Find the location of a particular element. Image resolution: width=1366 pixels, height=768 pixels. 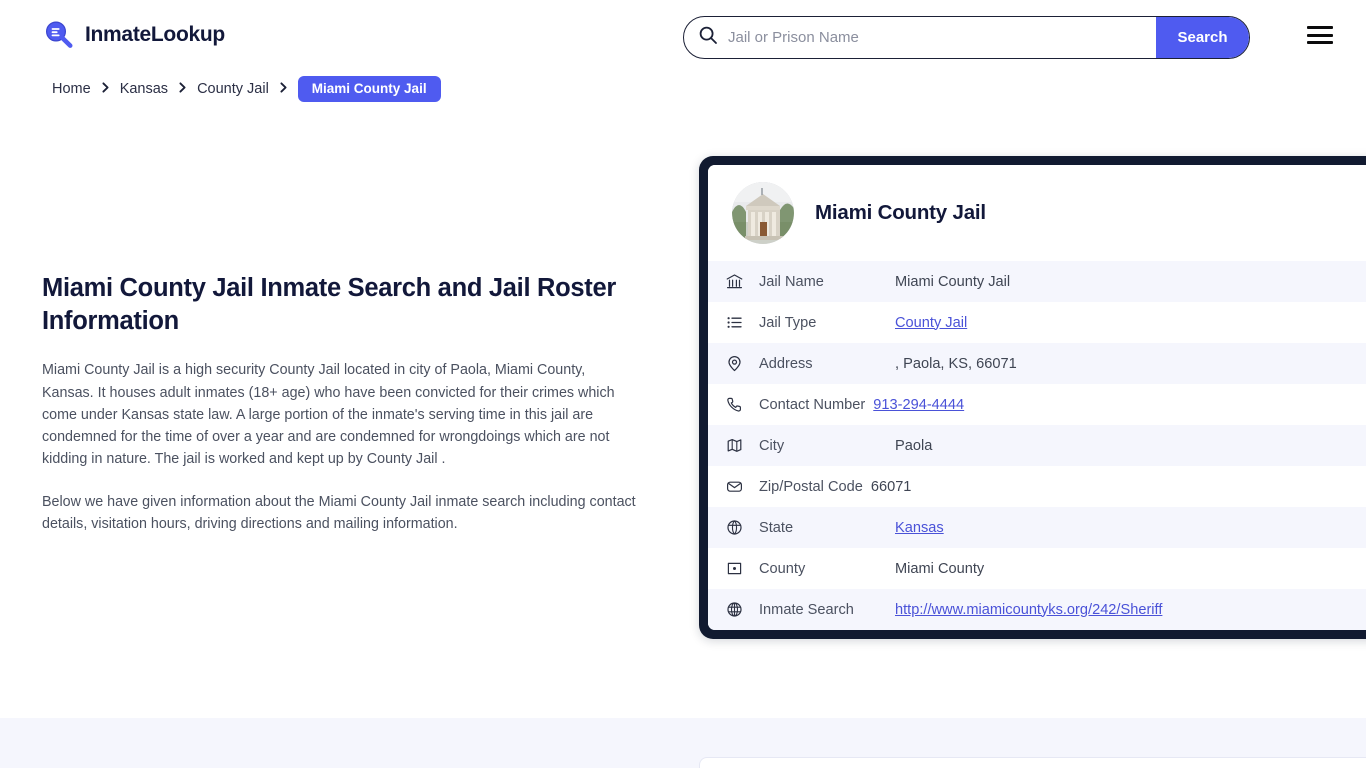

table-row: Jail Type County Jail is located at coordinates (1037, 322).